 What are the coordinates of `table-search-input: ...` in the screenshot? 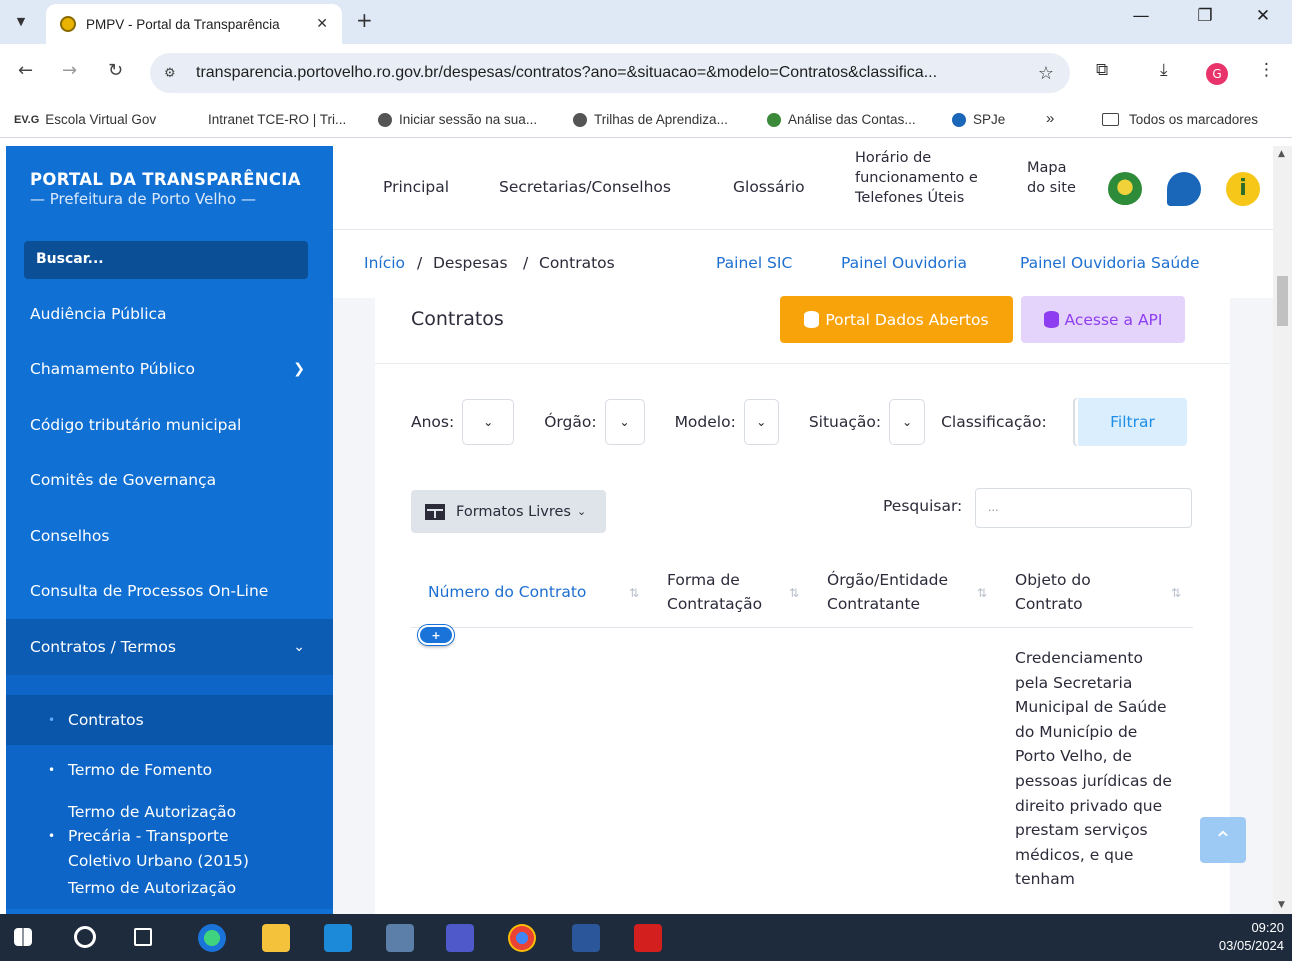 It's located at (1083, 508).